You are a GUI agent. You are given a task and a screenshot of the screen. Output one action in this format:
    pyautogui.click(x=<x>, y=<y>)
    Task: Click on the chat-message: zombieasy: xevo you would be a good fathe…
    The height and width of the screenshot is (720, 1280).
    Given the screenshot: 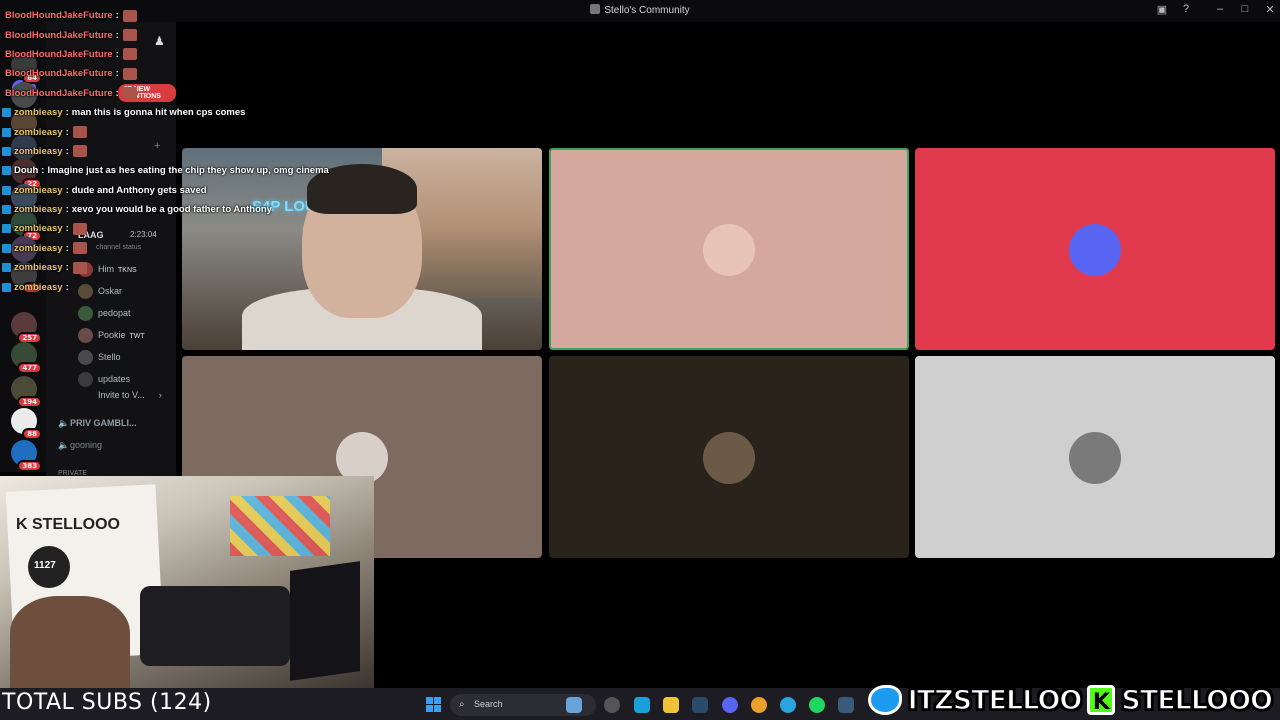 What is the action you would take?
    pyautogui.click(x=180, y=209)
    